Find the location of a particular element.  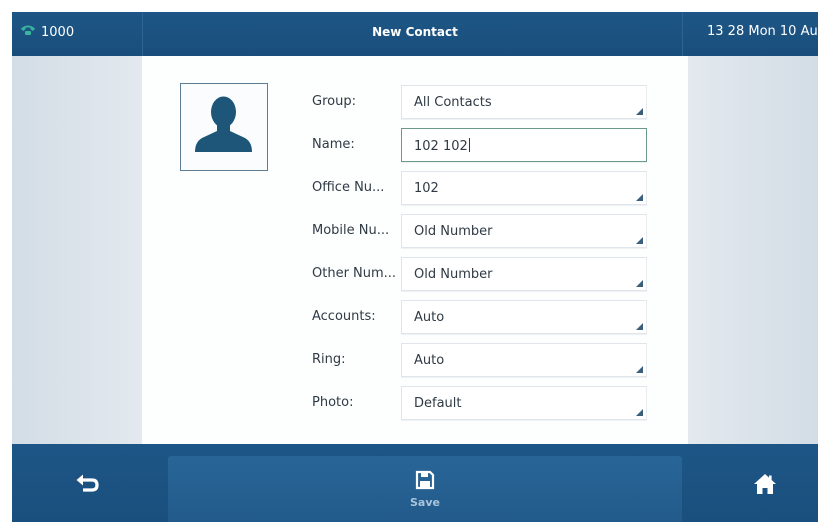

save-softkey-area: Save is located at coordinates (425, 489).